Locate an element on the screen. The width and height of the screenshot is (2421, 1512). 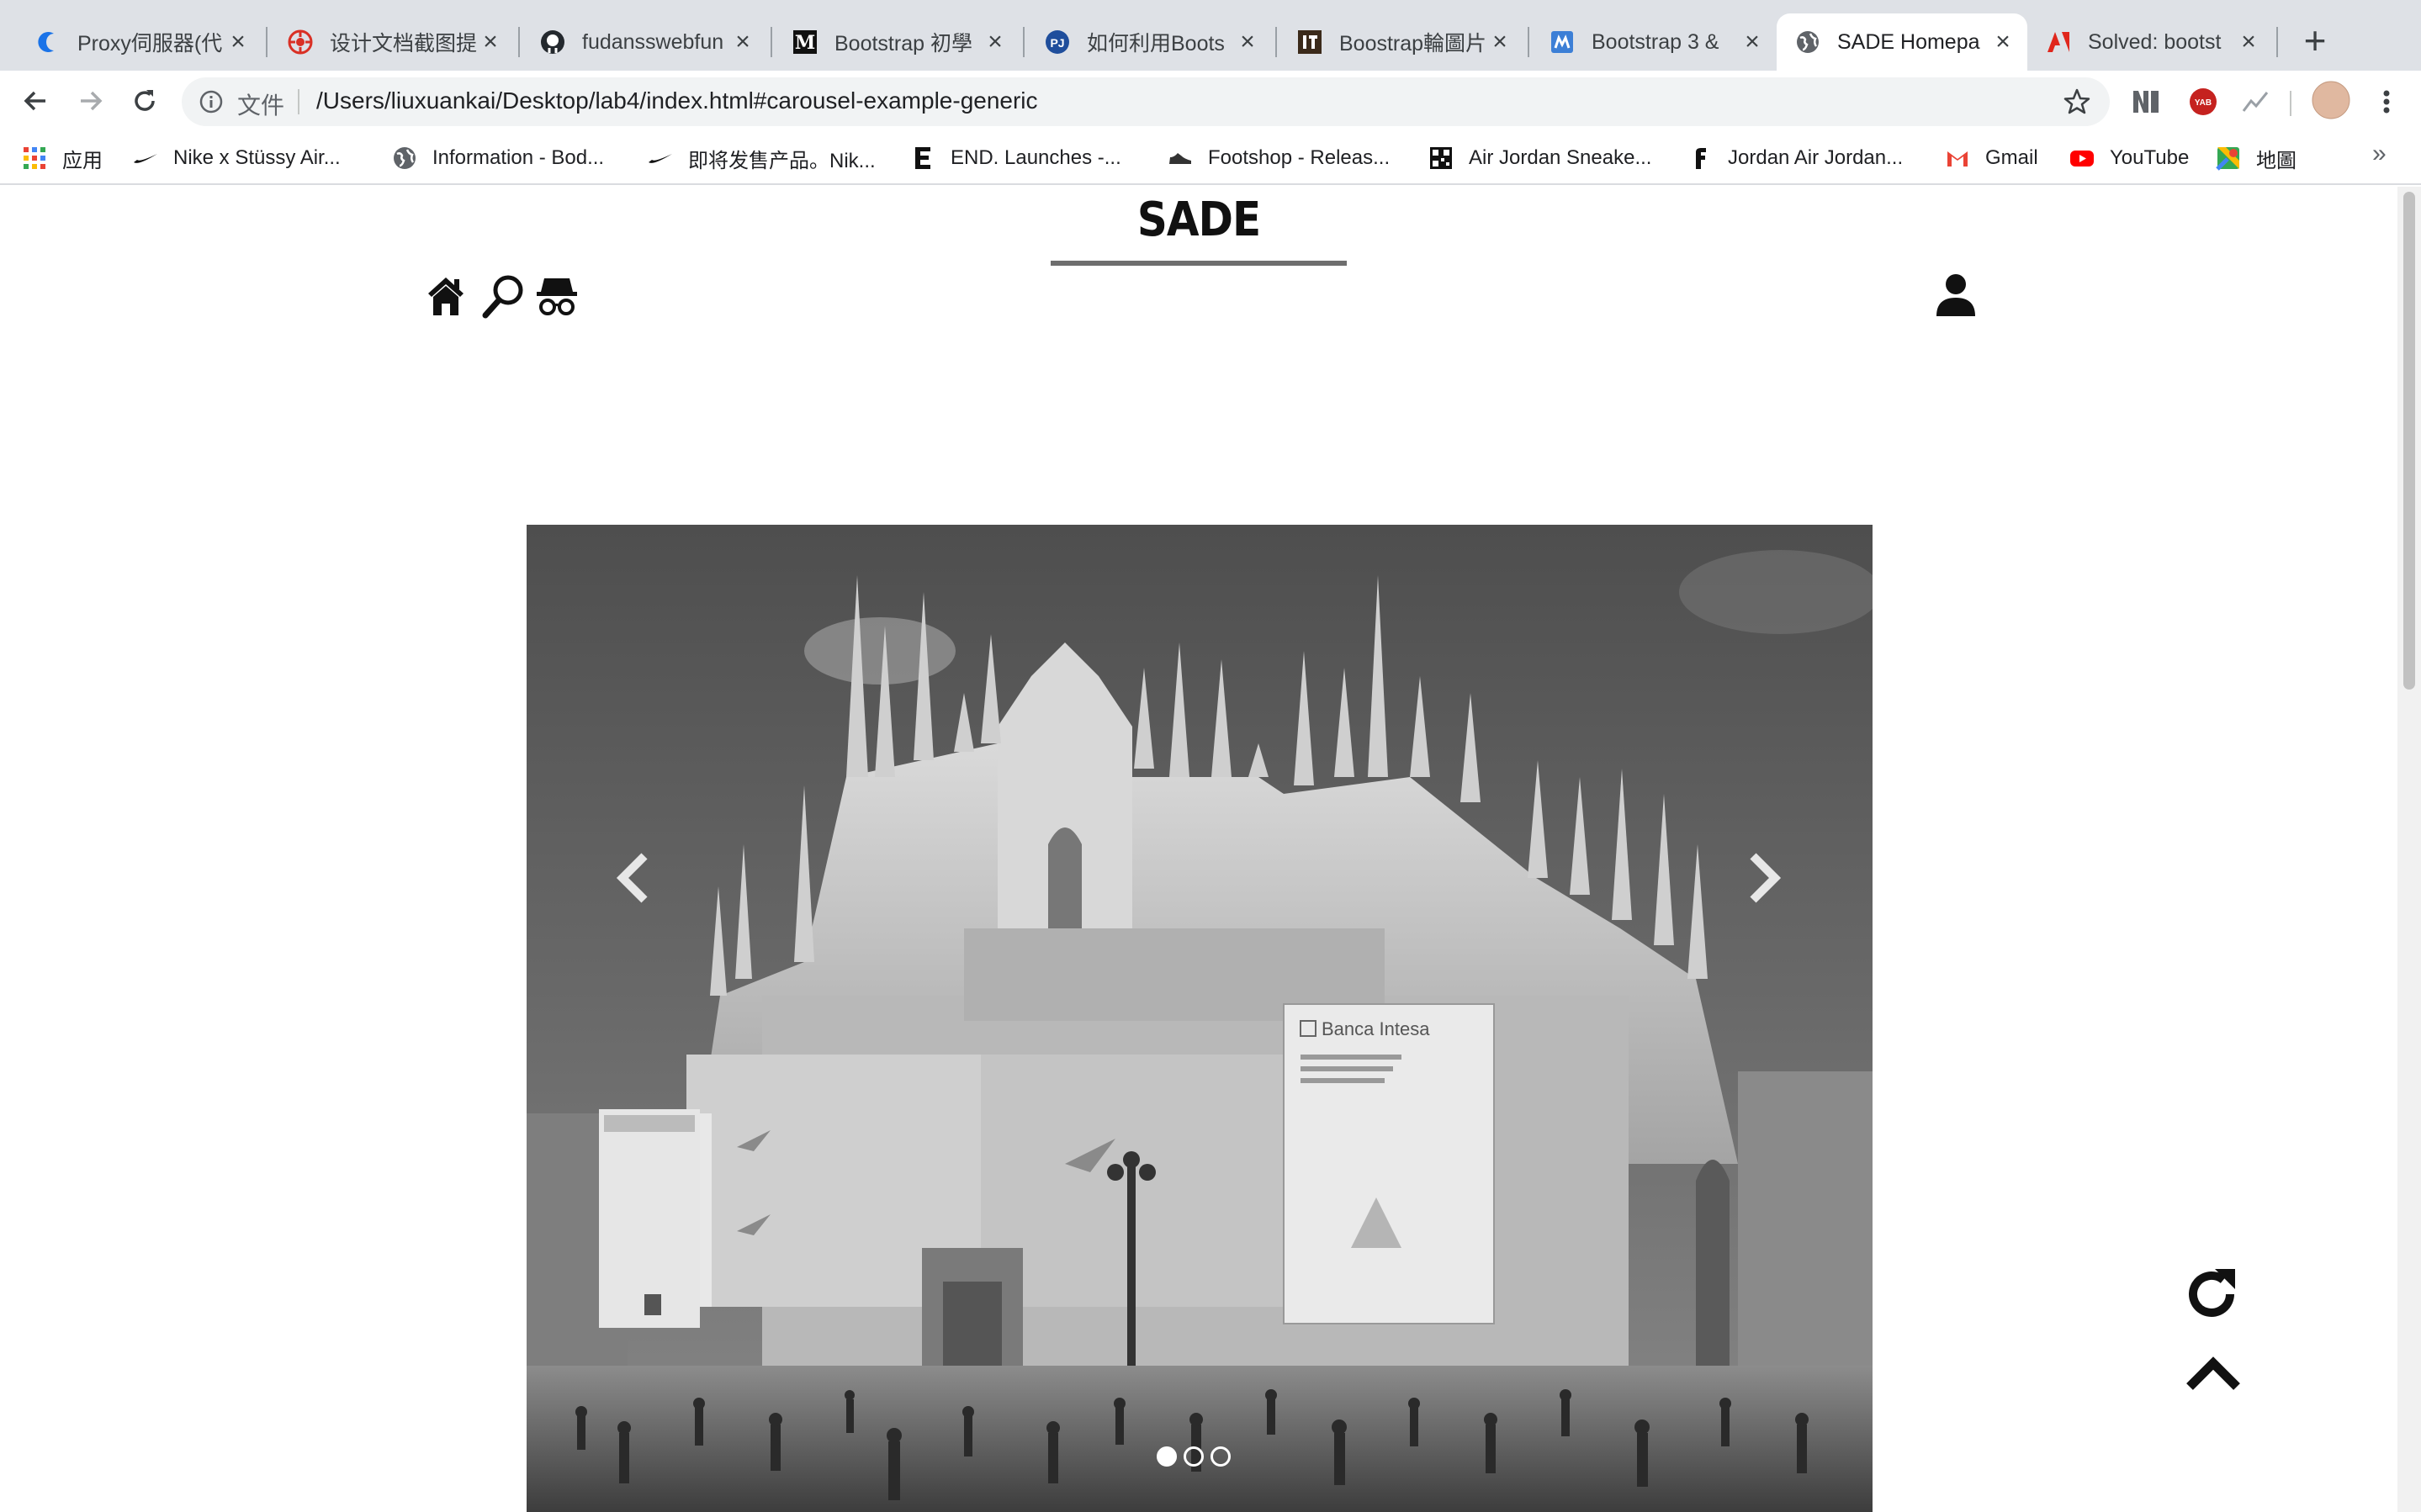
page-scrollbar is located at coordinates (2409, 849).